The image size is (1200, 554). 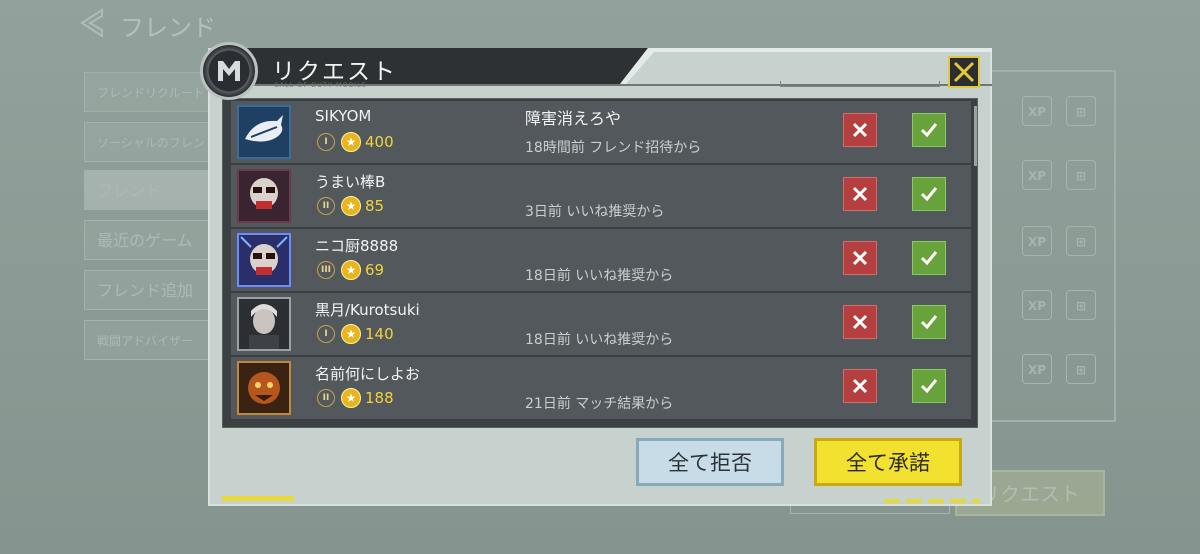 I want to click on request-origin: 3日前 いいね推奨から, so click(x=595, y=212).